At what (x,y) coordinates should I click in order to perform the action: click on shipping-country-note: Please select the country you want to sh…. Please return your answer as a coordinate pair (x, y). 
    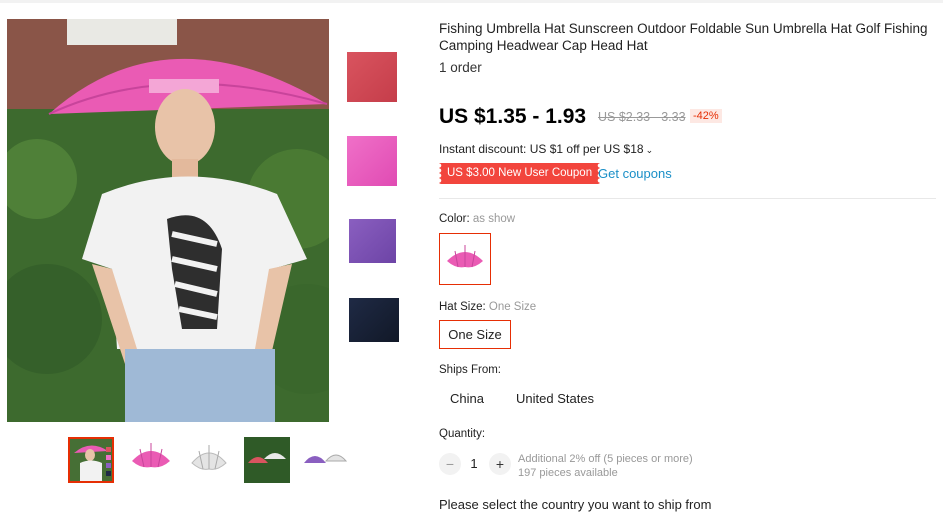
    Looking at the image, I should click on (575, 504).